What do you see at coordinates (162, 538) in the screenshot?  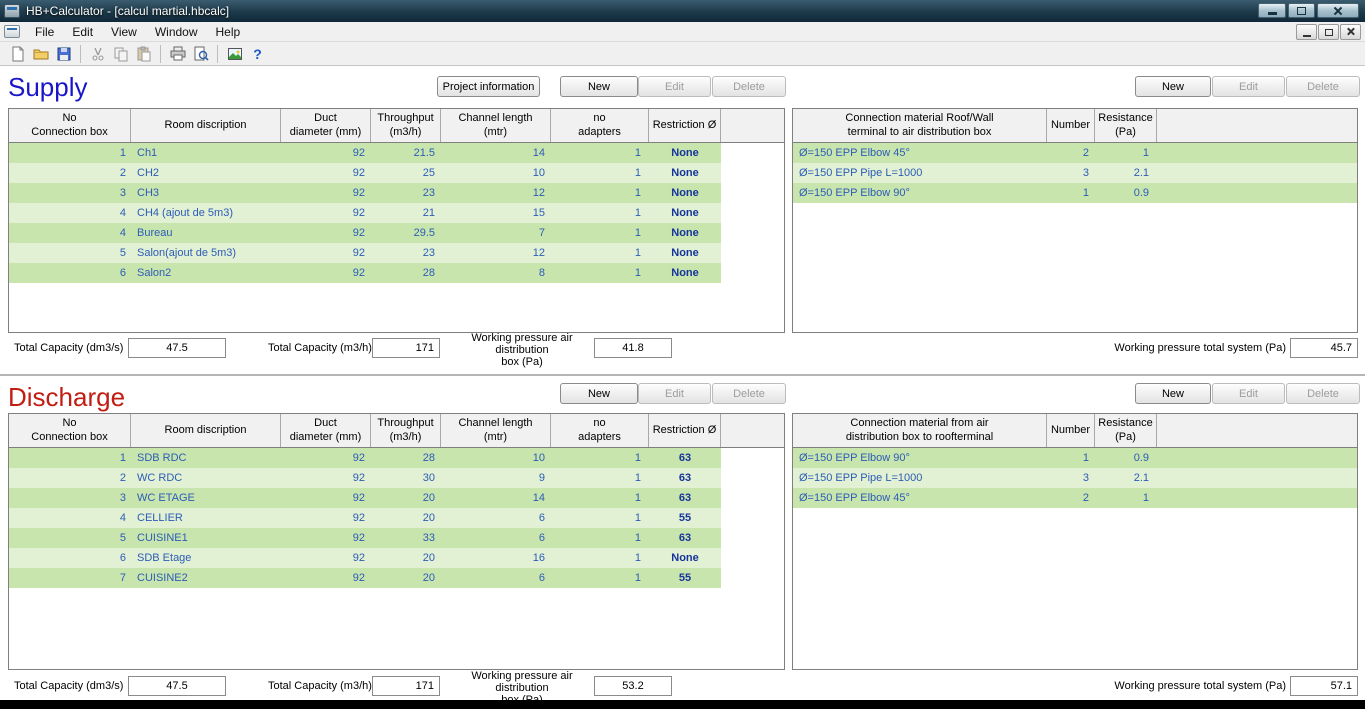 I see `table-cell: CUISINE1` at bounding box center [162, 538].